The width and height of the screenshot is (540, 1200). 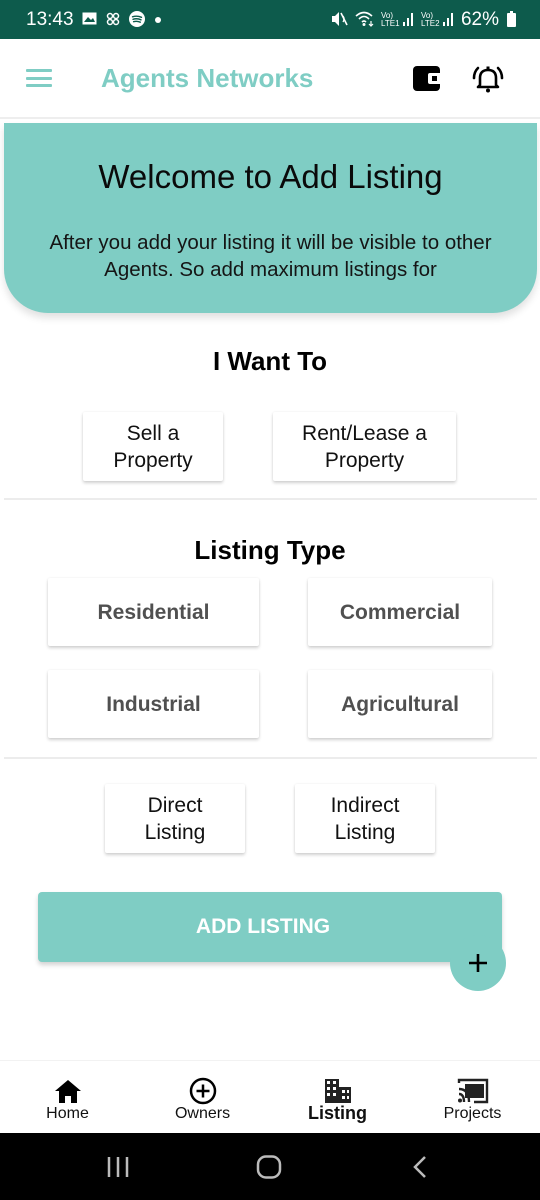 What do you see at coordinates (39, 78) in the screenshot?
I see `menu-icon` at bounding box center [39, 78].